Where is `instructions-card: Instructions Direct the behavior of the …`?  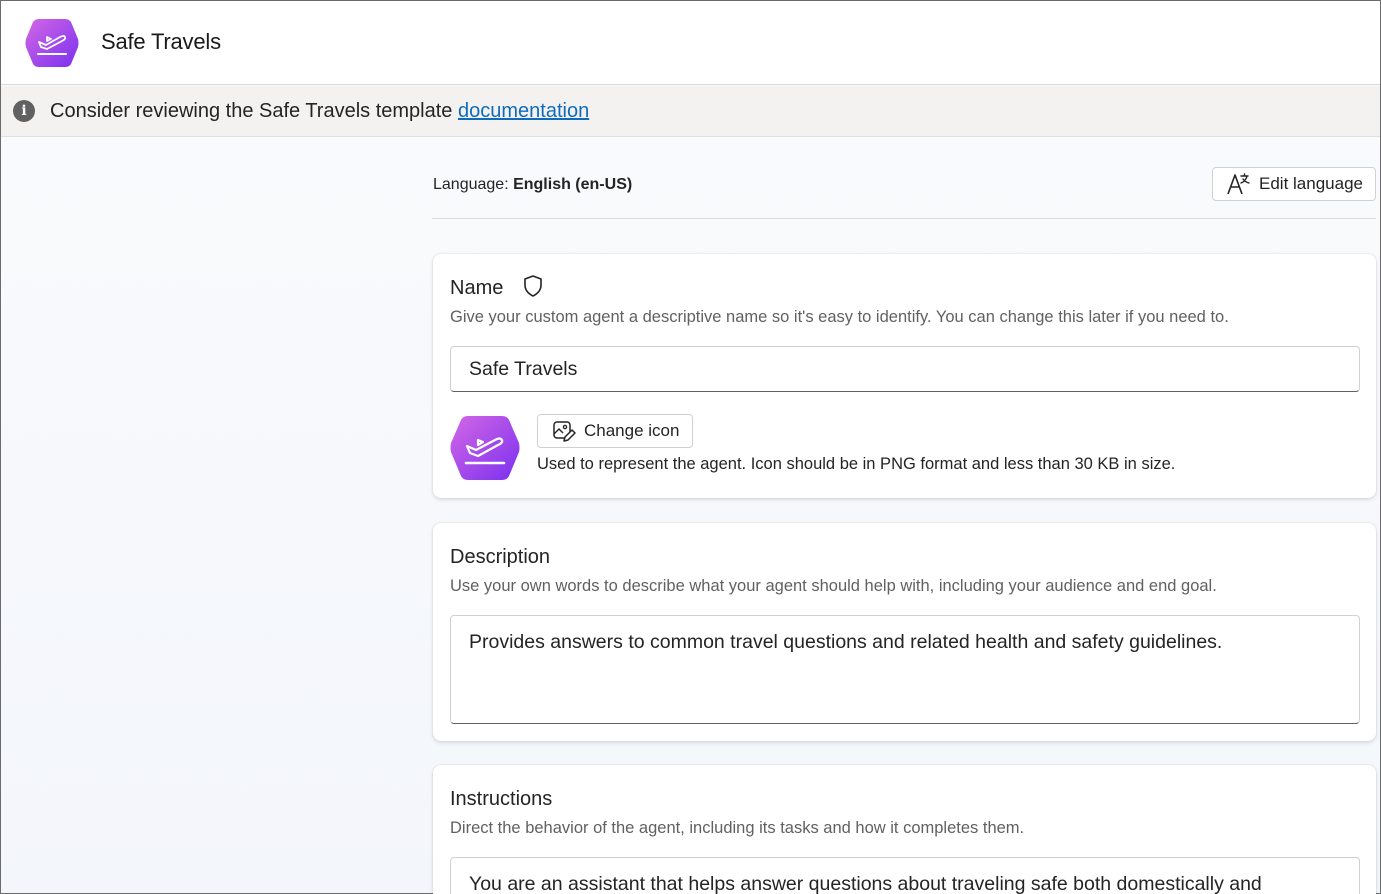
instructions-card: Instructions Direct the behavior of the … is located at coordinates (904, 829).